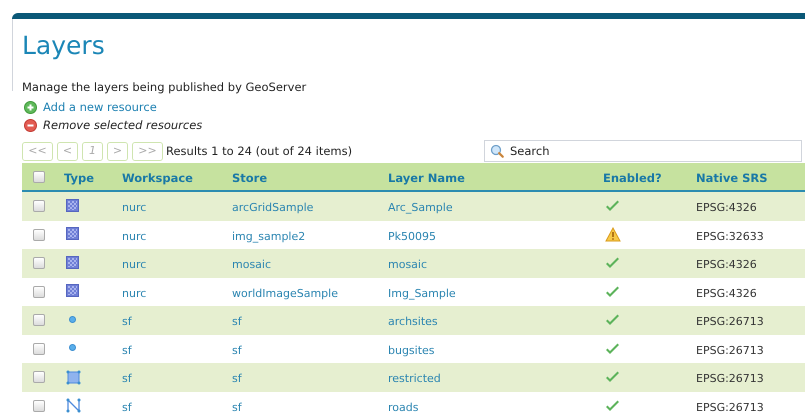 This screenshot has height=419, width=805. Describe the element at coordinates (269, 236) in the screenshot. I see `store-link: img_sample2` at that location.